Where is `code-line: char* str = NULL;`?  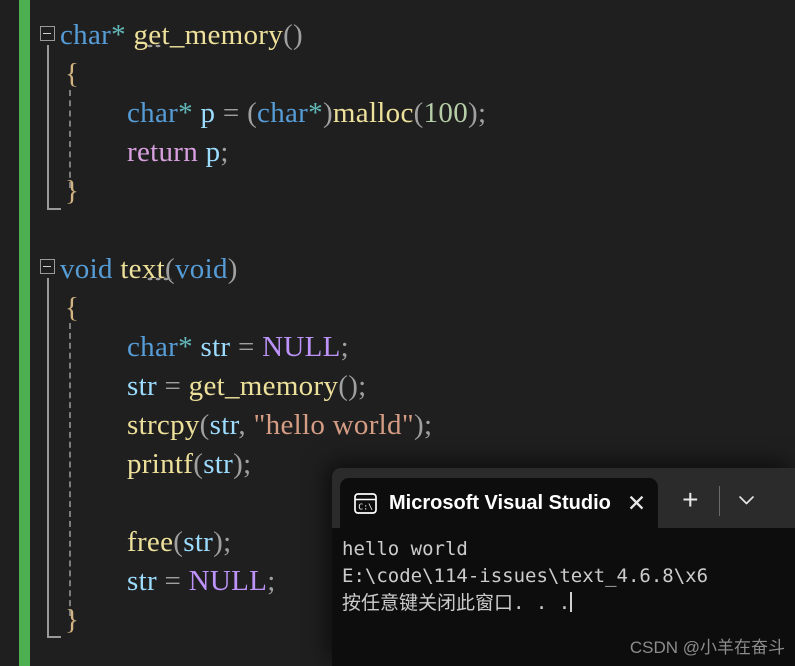
code-line: char* str = NULL; is located at coordinates (238, 347).